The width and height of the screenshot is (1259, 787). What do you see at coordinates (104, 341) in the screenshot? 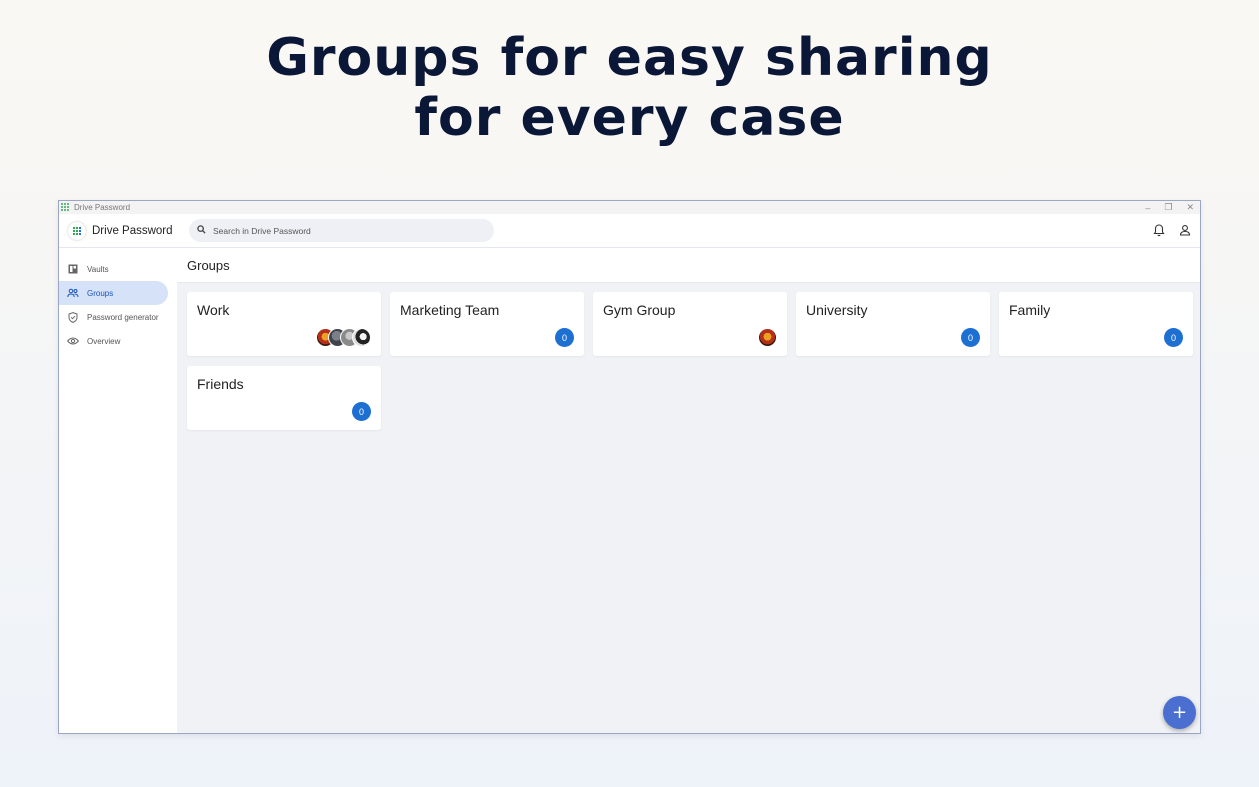
I see `sidebar-item-label: Overview` at bounding box center [104, 341].